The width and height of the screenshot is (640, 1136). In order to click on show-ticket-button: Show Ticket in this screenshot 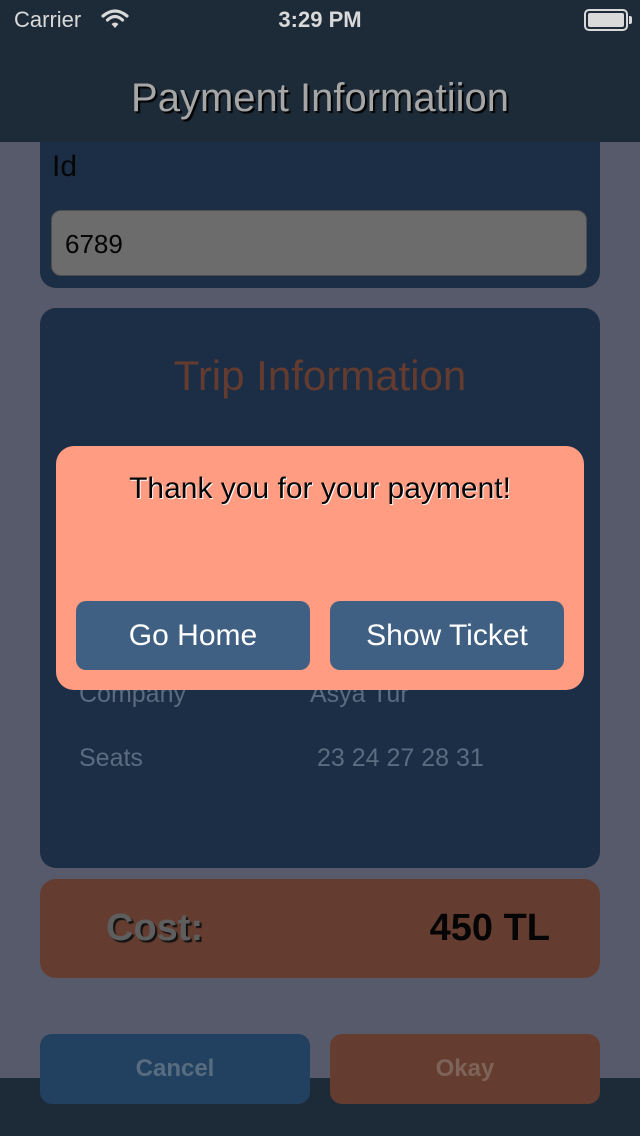, I will do `click(447, 635)`.